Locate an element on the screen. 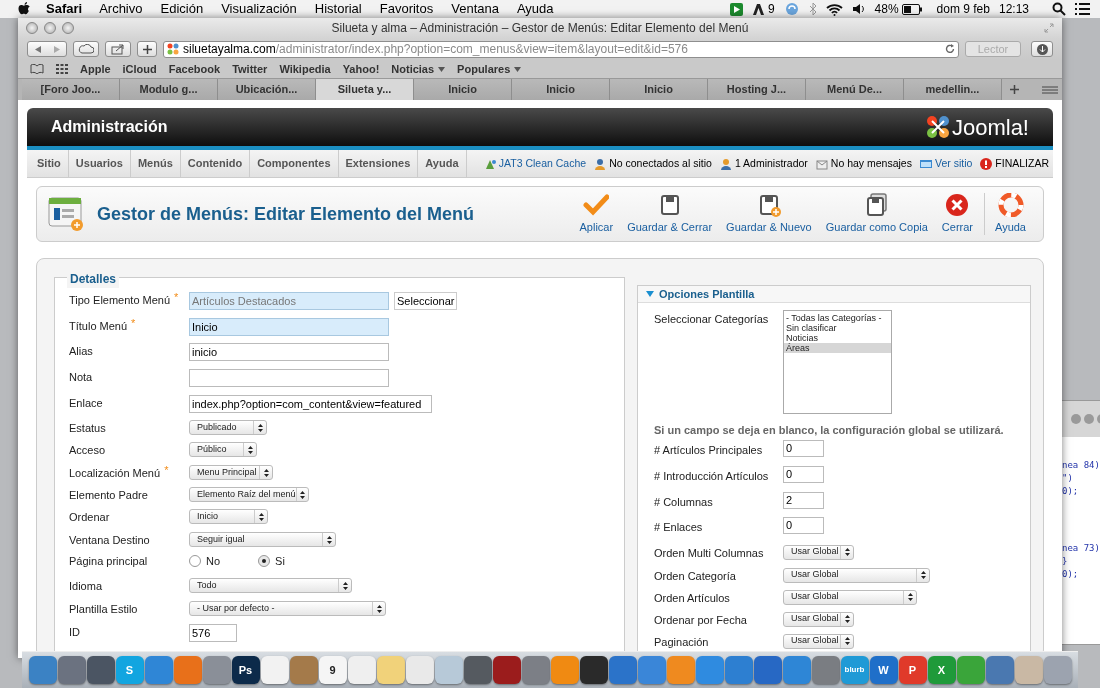 This screenshot has width=1100, height=688. dropdown: Público is located at coordinates (223, 449).